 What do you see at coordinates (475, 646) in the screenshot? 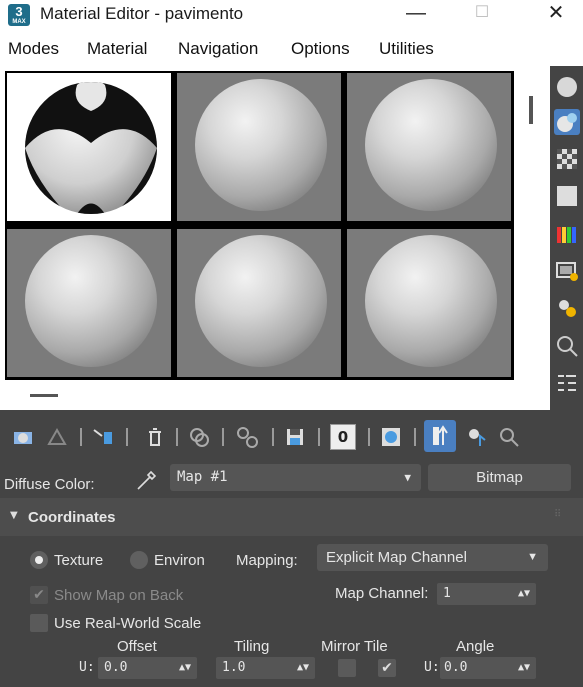
I see `angle-header: Angle` at bounding box center [475, 646].